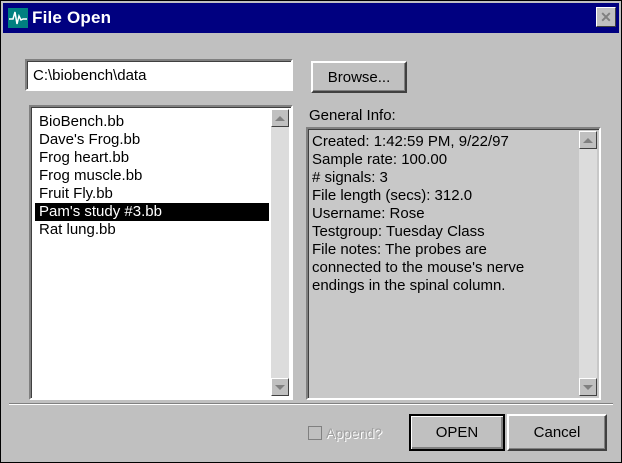  I want to click on cancel-button: Cancel, so click(557, 432).